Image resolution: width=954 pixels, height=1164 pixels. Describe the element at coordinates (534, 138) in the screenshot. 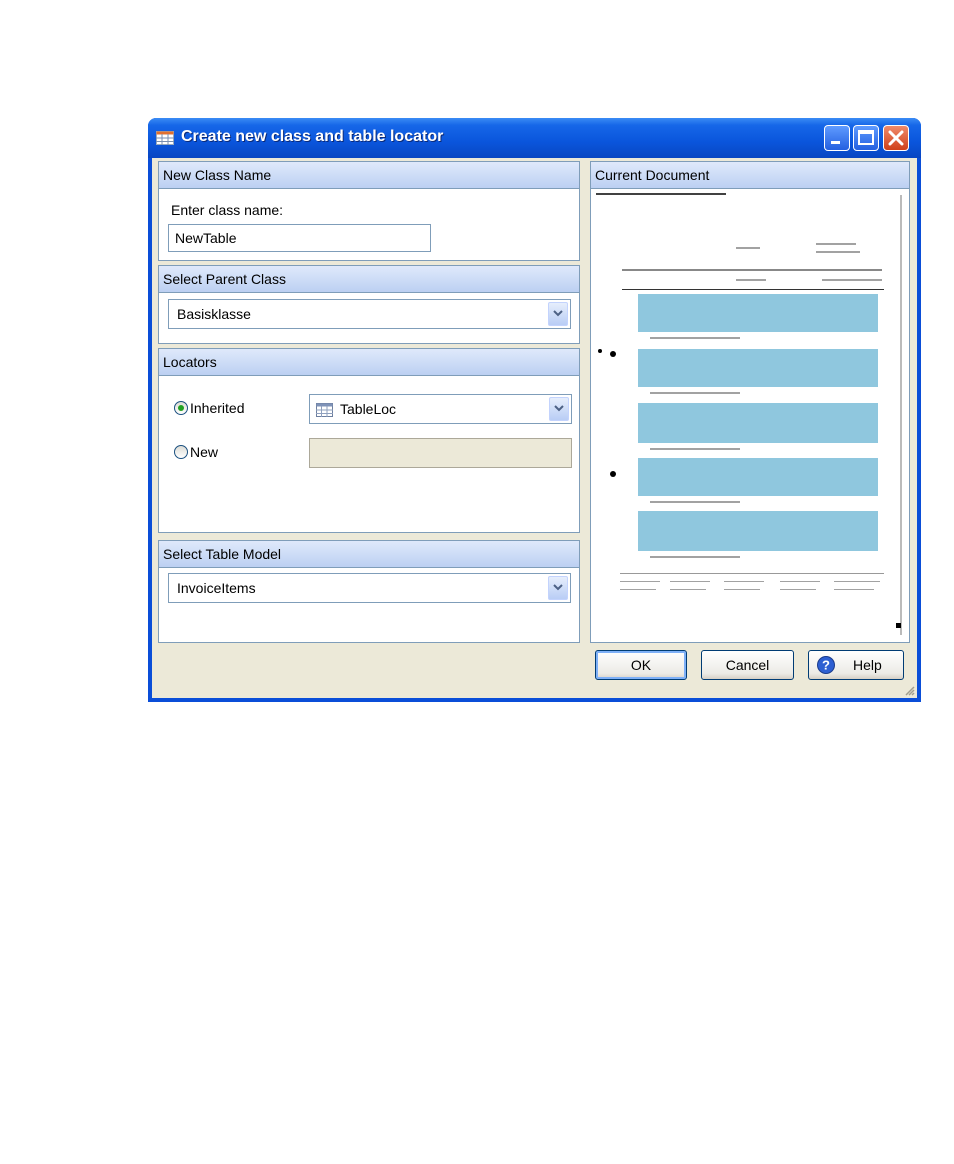

I see `title-bar: Create new class and table locator` at that location.